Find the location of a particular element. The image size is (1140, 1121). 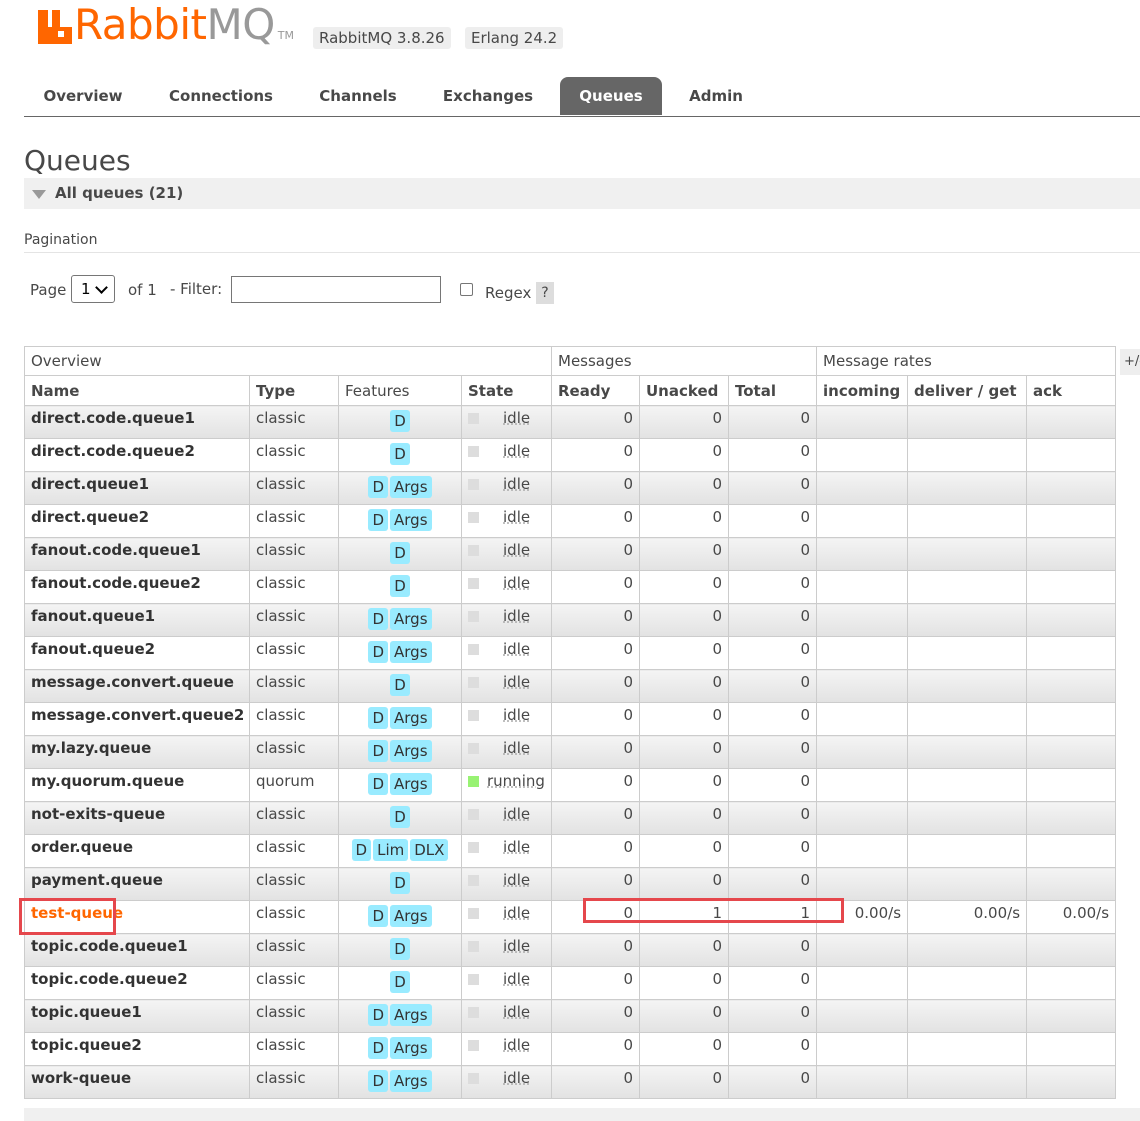

queue-name-link: topic.queue2 is located at coordinates (137, 1049).